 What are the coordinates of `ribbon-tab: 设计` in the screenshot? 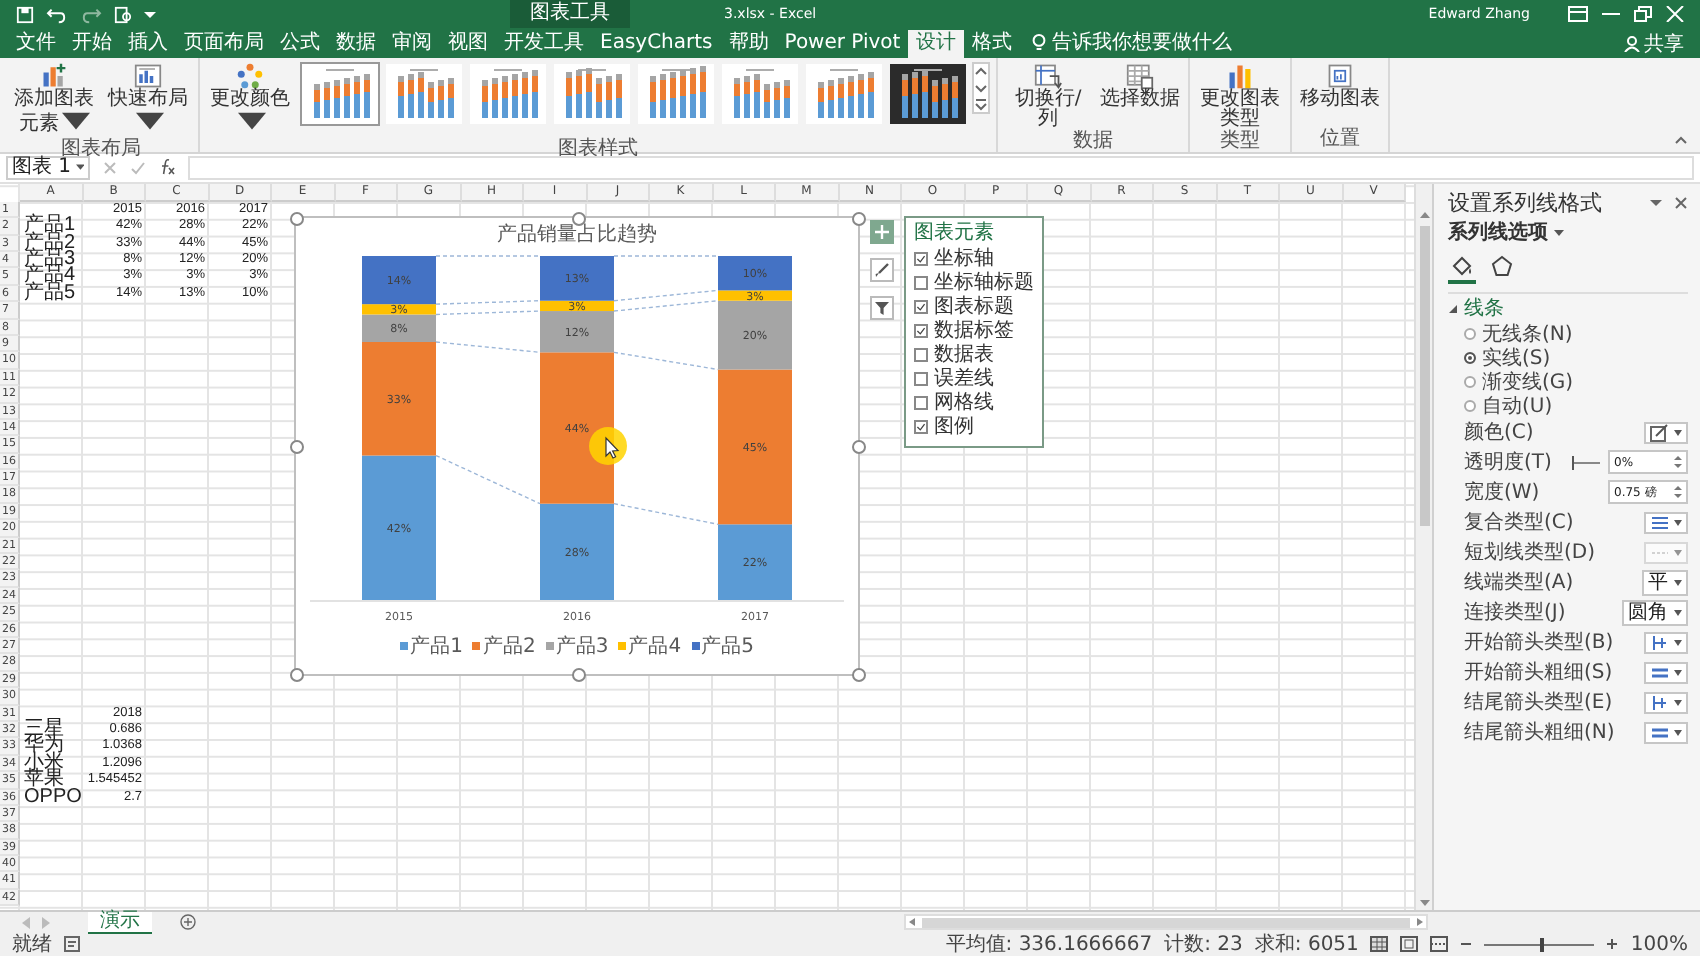 It's located at (936, 43).